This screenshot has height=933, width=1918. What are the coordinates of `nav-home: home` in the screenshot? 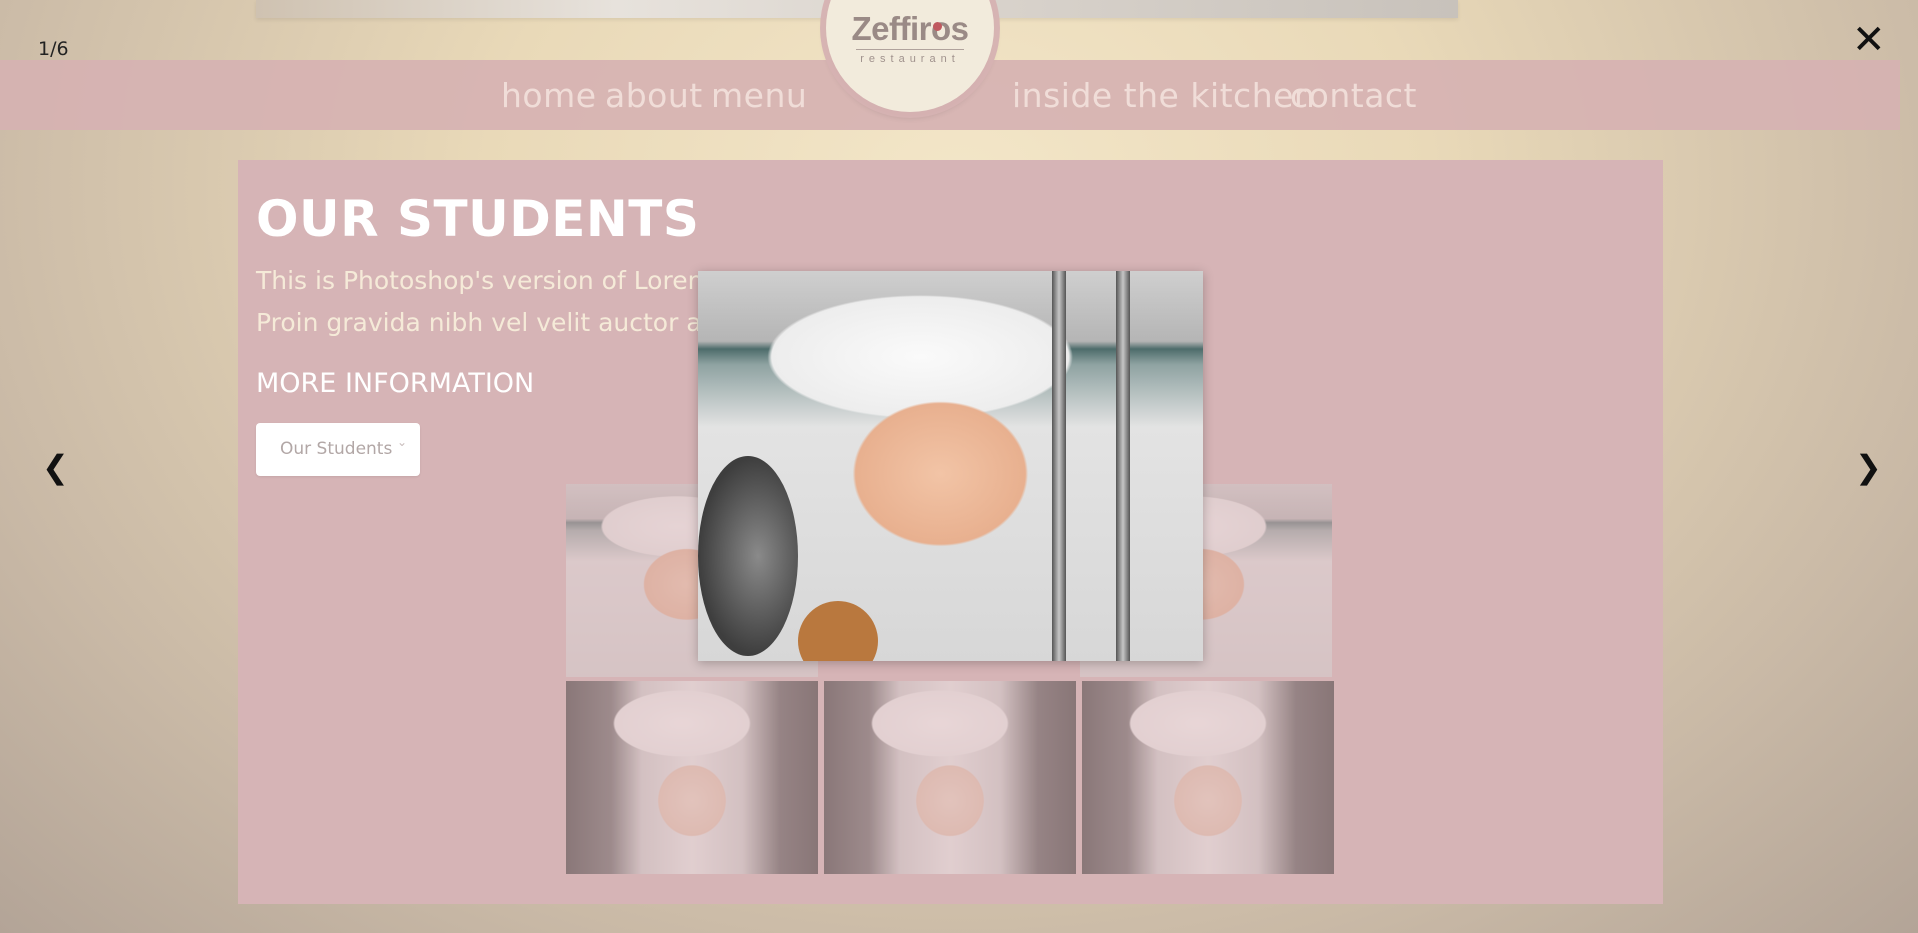 It's located at (549, 95).